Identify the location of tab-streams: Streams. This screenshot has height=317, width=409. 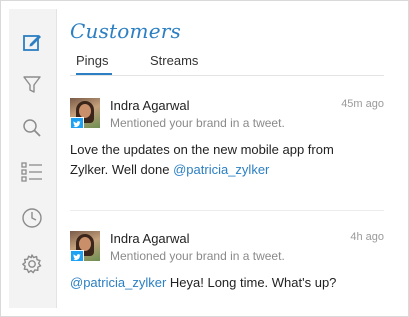
(174, 63).